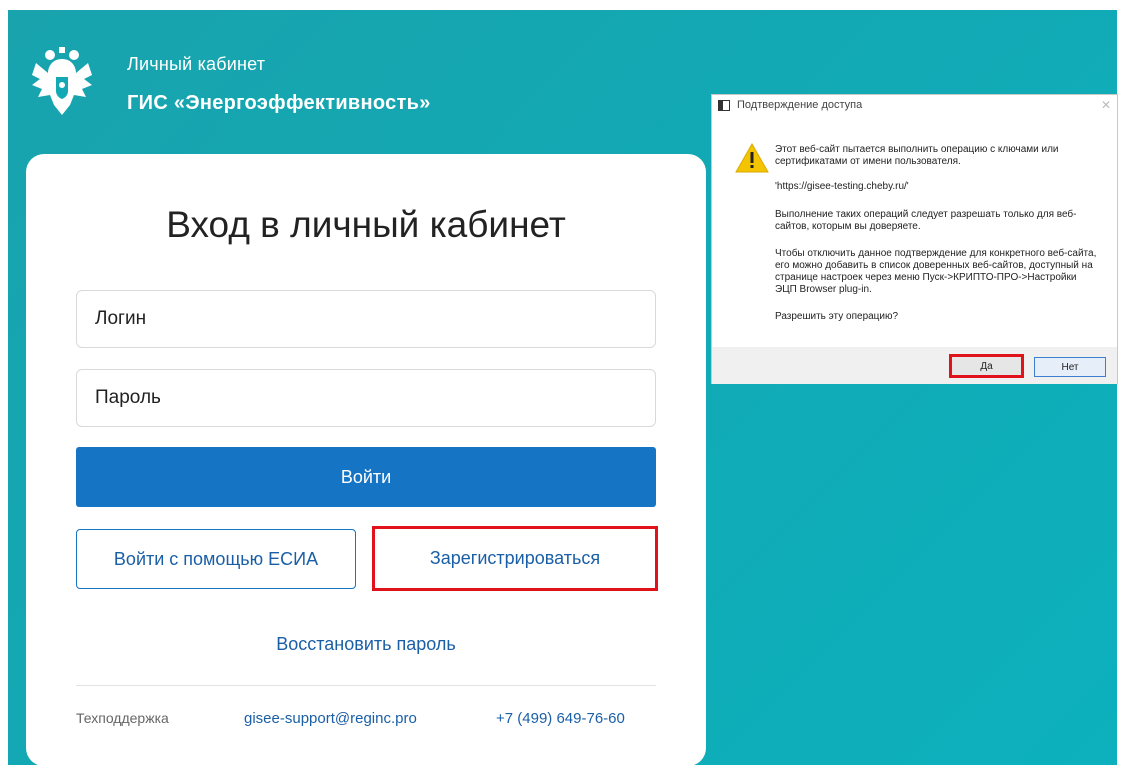 This screenshot has width=1121, height=769. Describe the element at coordinates (366, 644) in the screenshot. I see `restore-password-link: Восстановить пароль` at that location.